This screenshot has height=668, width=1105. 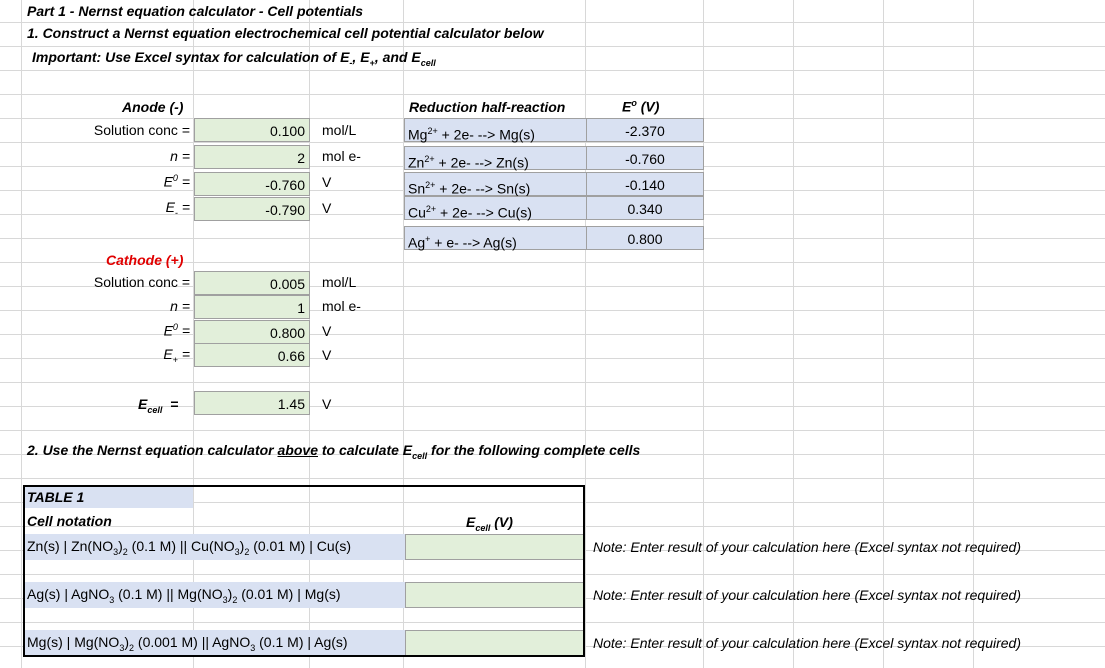 I want to click on table1-row1-ecell-input, so click(x=495, y=547).